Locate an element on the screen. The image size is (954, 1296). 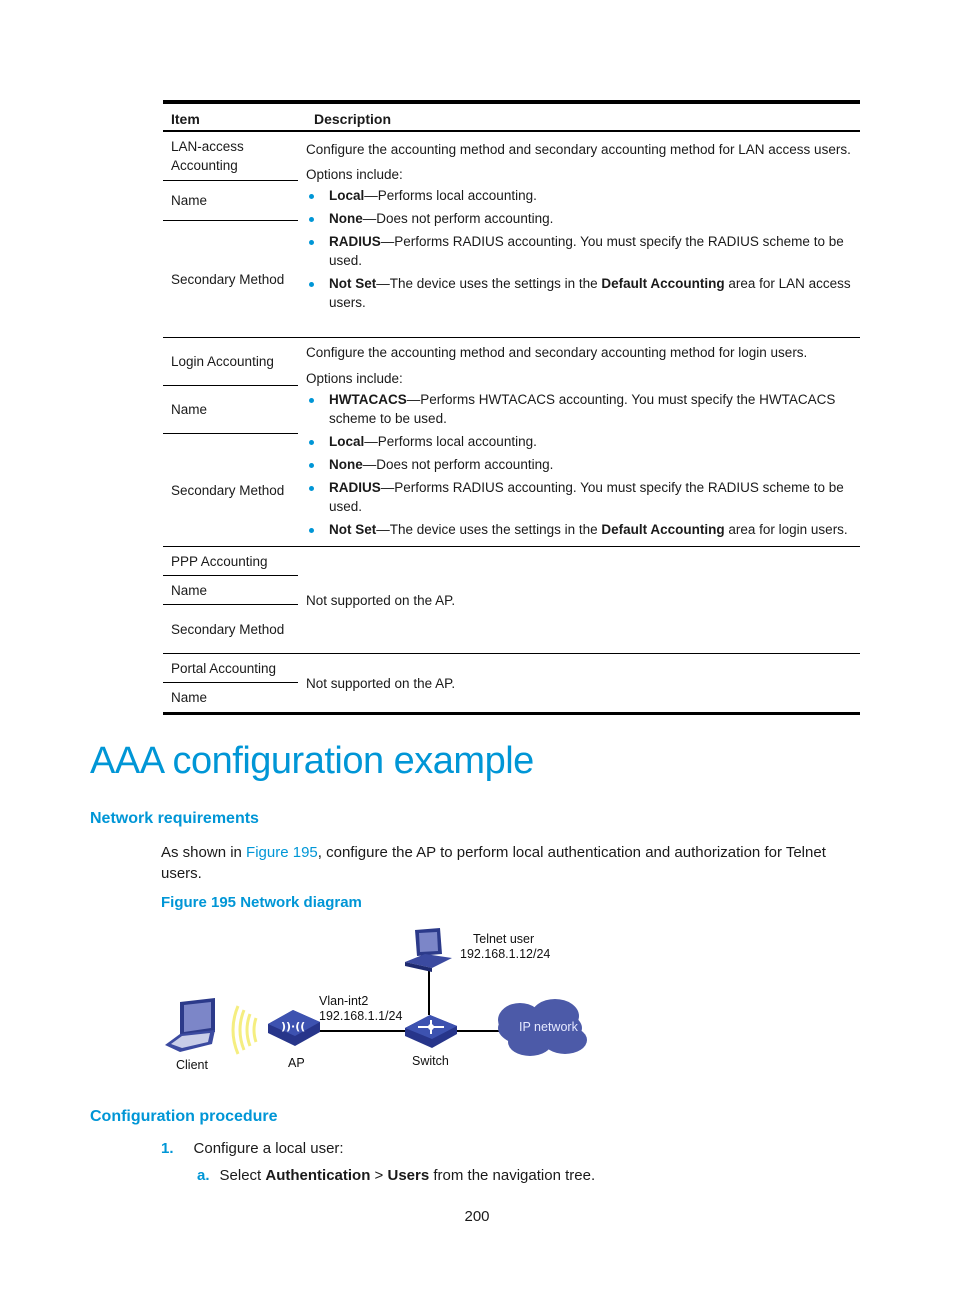
client-label: Client is located at coordinates (192, 1065).